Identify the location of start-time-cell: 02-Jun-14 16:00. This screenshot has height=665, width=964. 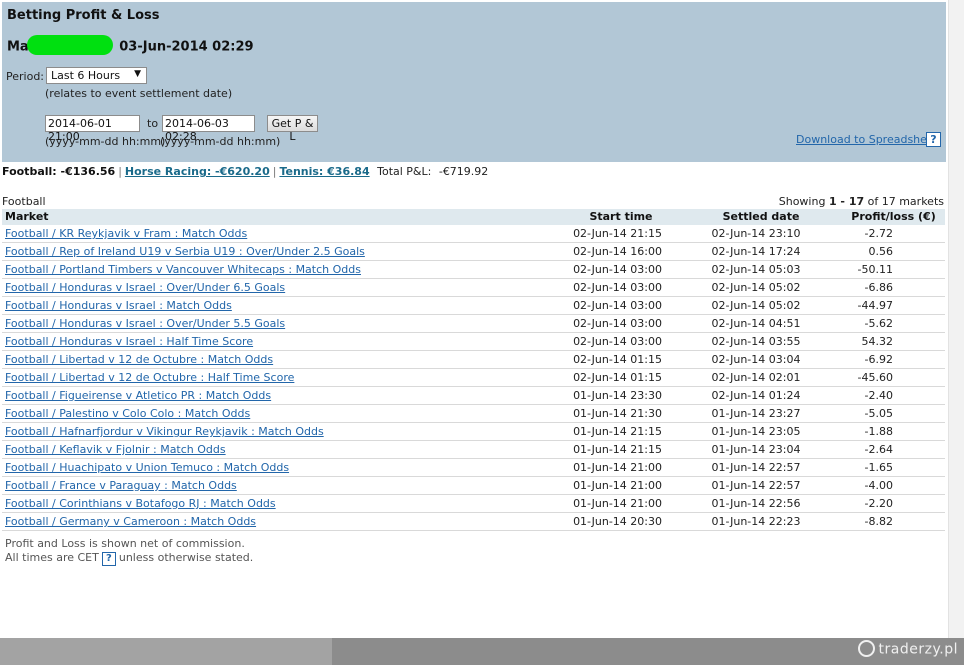
(617, 251).